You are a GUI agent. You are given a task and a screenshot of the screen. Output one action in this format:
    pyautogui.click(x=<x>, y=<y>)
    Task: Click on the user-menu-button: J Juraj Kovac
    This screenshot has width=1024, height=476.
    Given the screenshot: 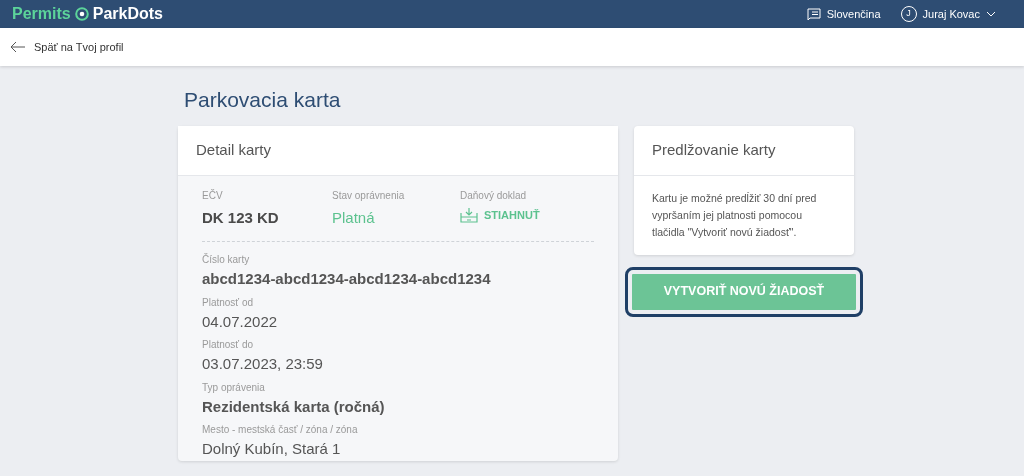 What is the action you would take?
    pyautogui.click(x=948, y=14)
    